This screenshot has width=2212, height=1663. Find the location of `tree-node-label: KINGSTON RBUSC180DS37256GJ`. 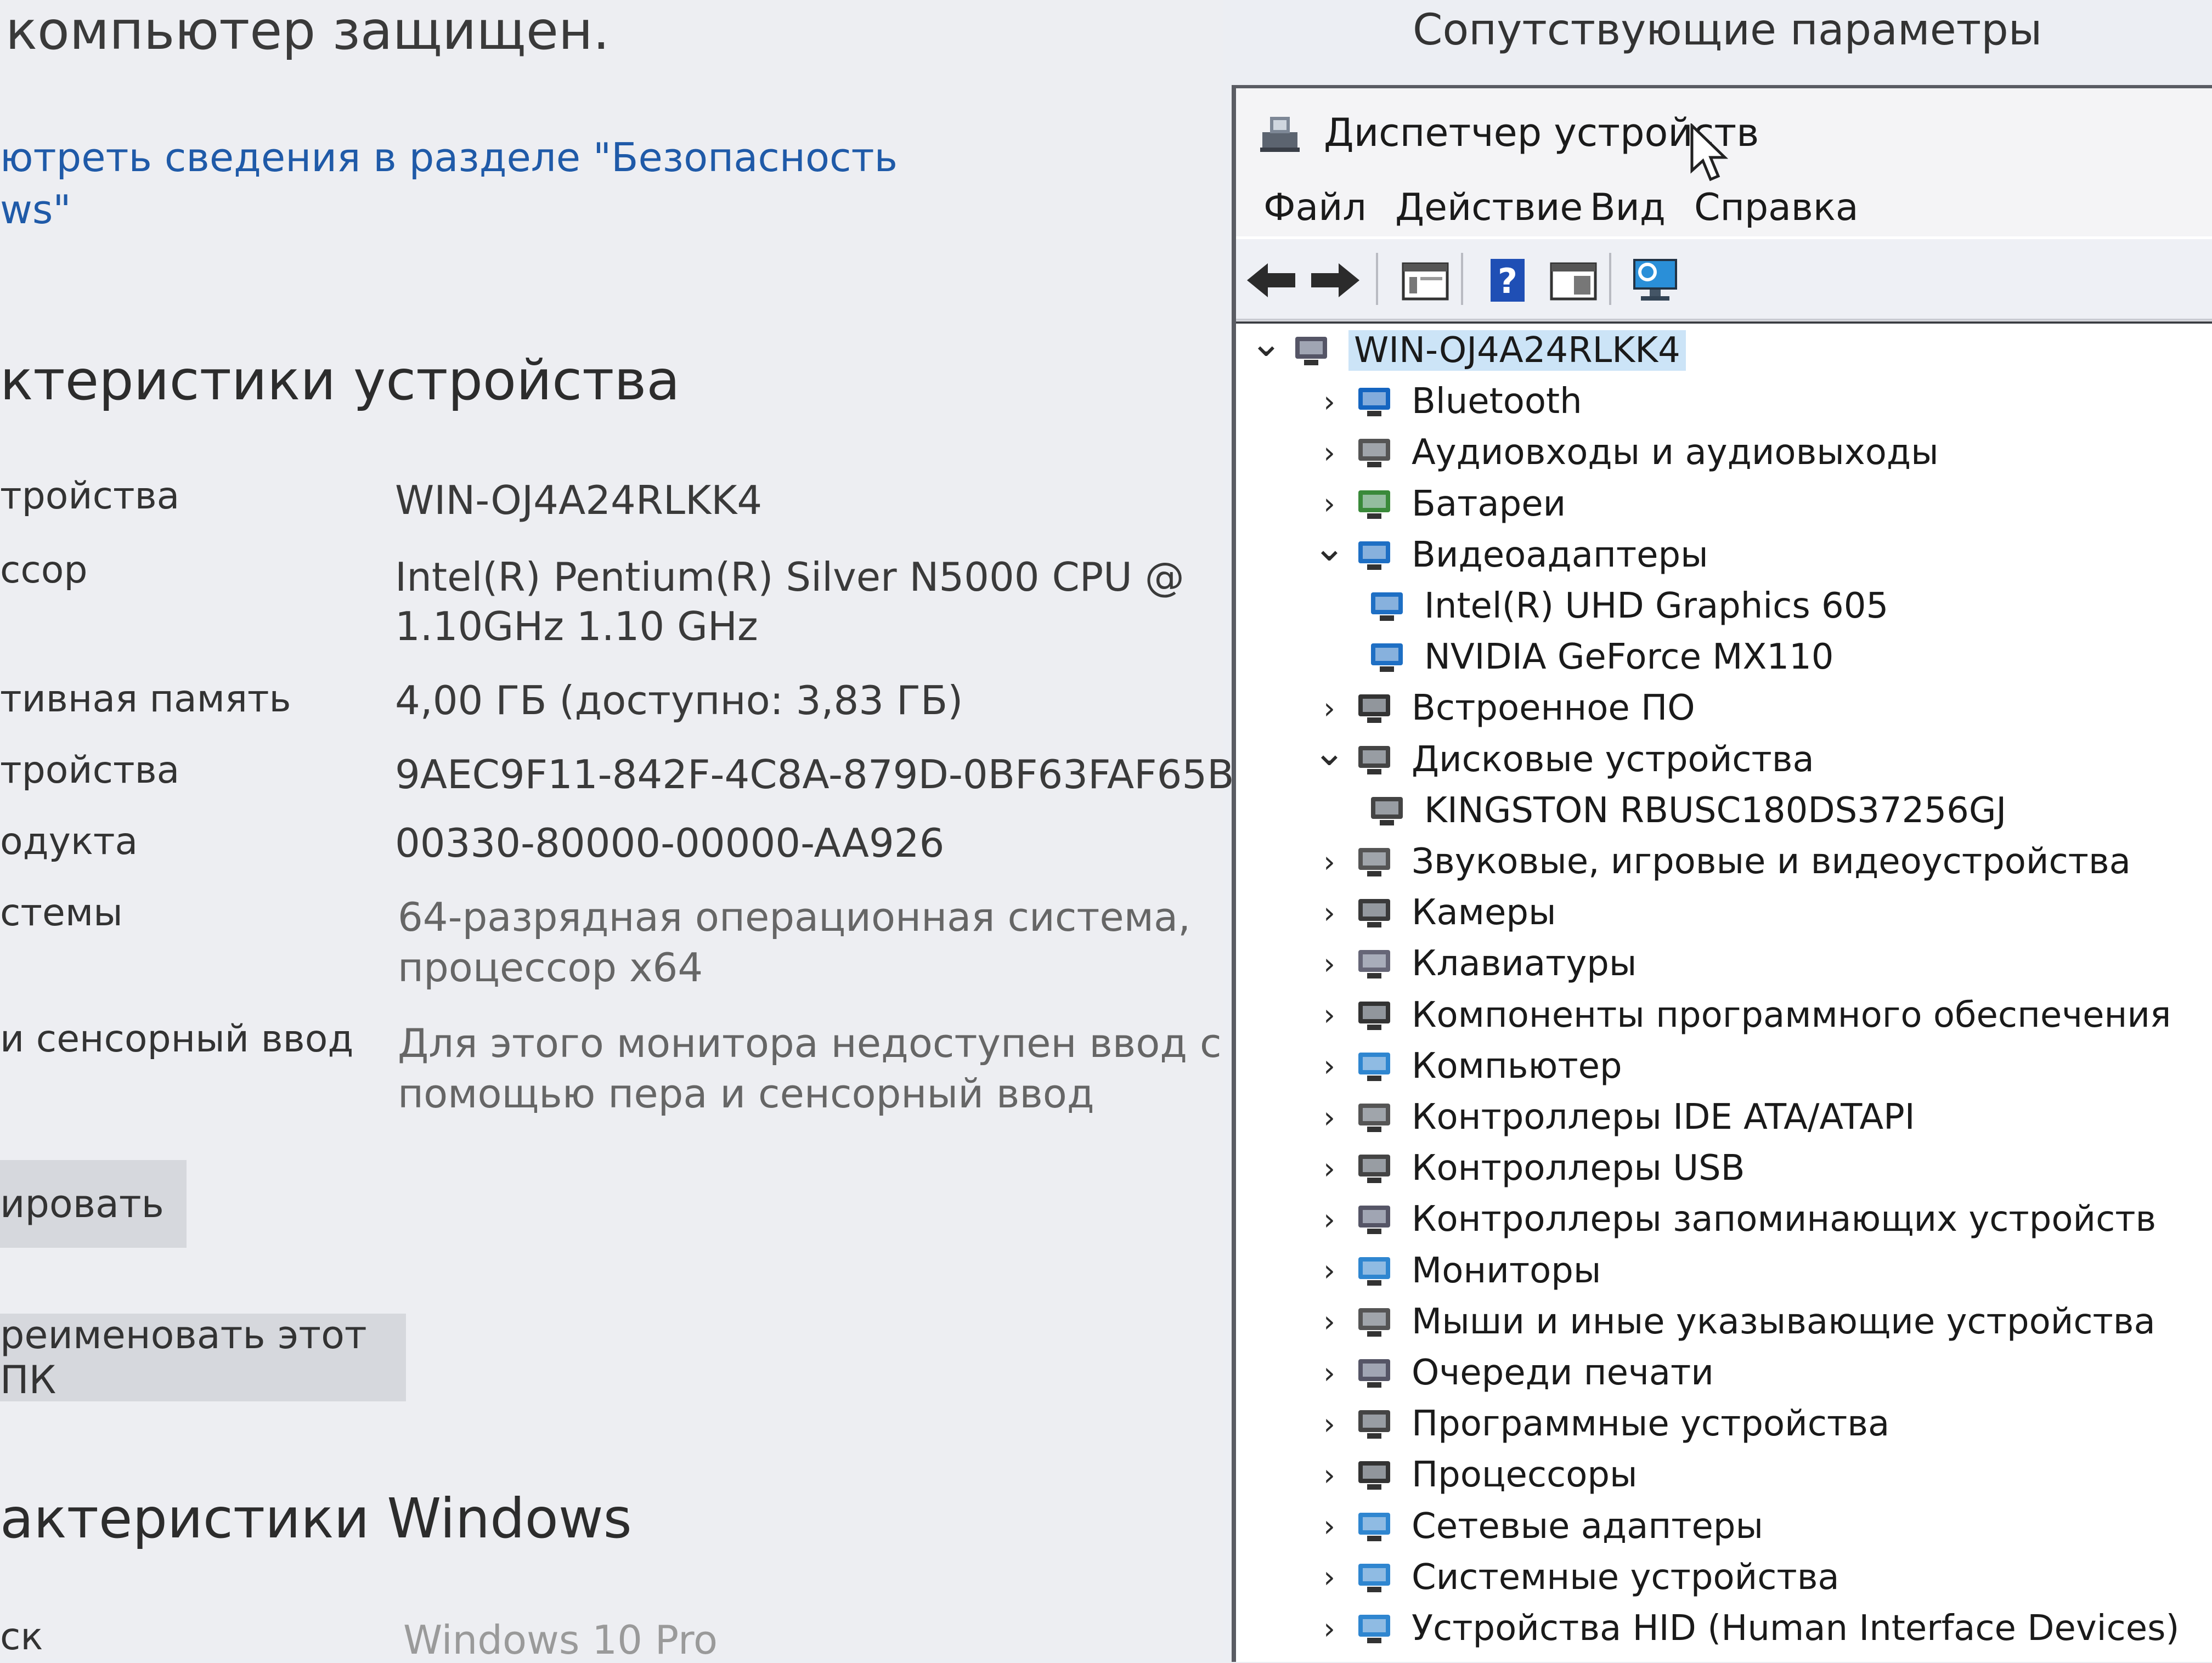

tree-node-label: KINGSTON RBUSC180DS37256GJ is located at coordinates (1716, 810).